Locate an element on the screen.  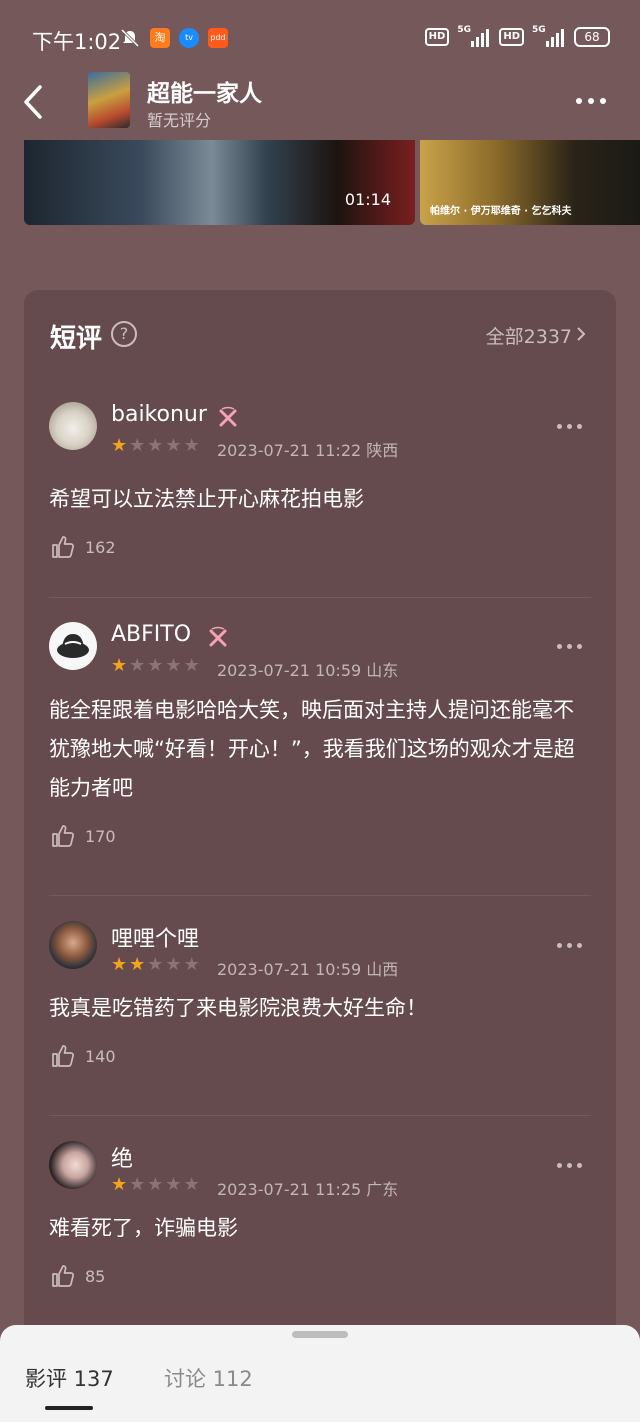
signal-icon-2: 5G is located at coordinates (549, 36).